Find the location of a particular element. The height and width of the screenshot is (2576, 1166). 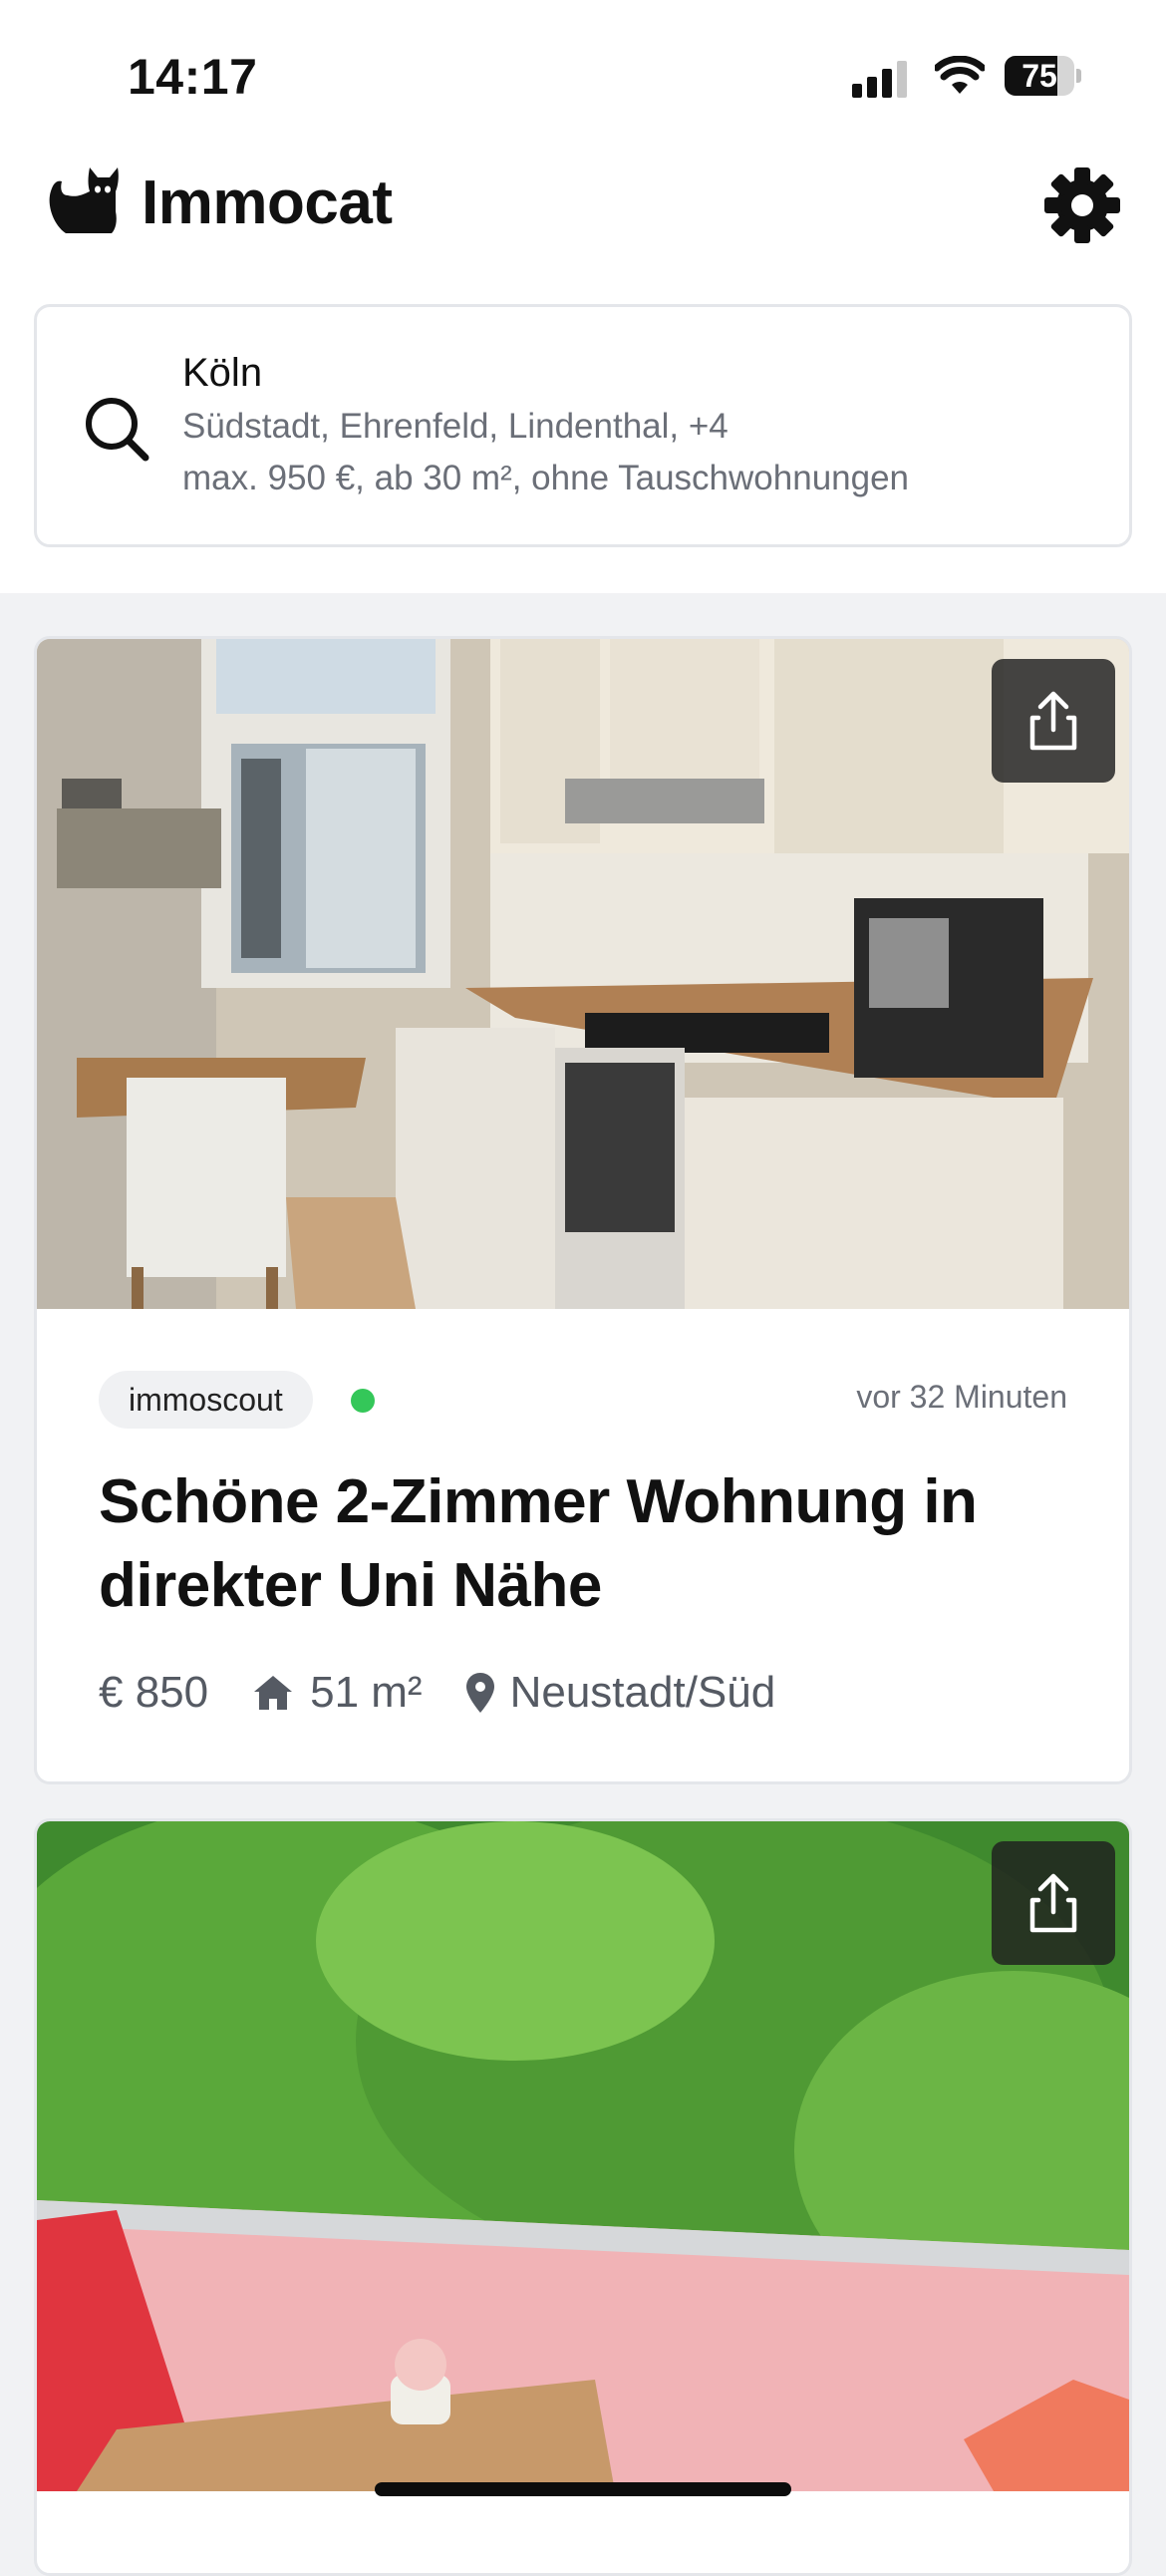

wifi-icon is located at coordinates (960, 75).